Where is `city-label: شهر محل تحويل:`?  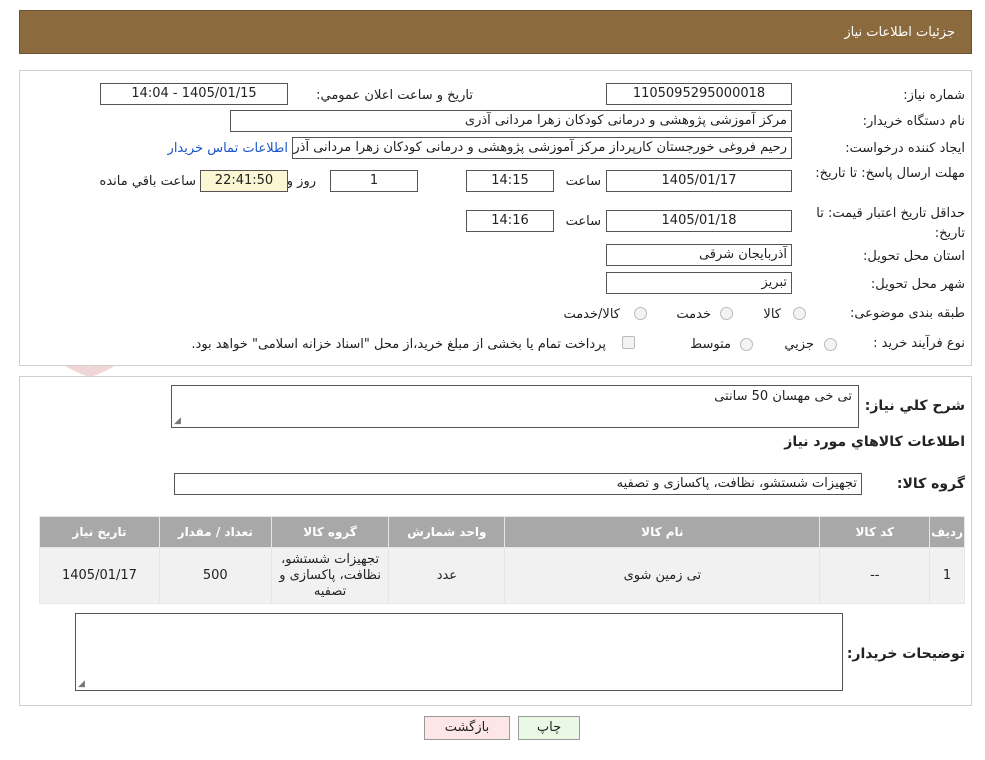
city-label: شهر محل تحويل: is located at coordinates (917, 284).